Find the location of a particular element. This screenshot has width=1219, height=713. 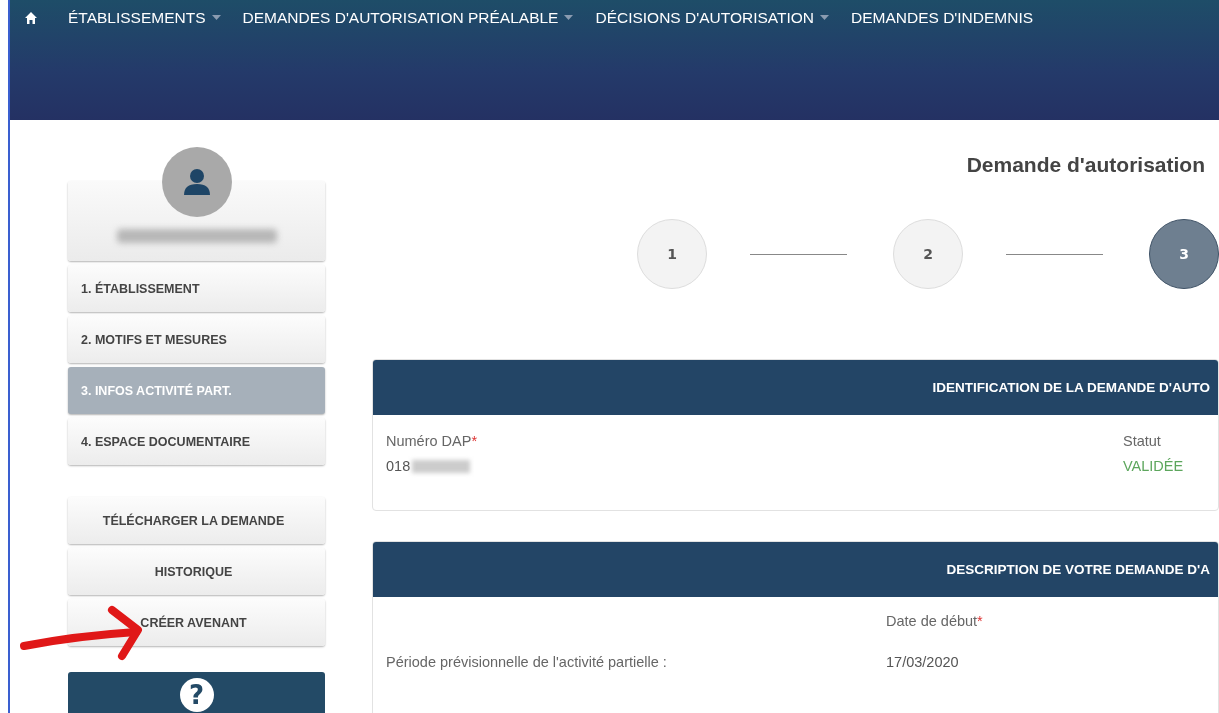

sidebar-action-button: CRÉER AVENANT is located at coordinates (196, 622).